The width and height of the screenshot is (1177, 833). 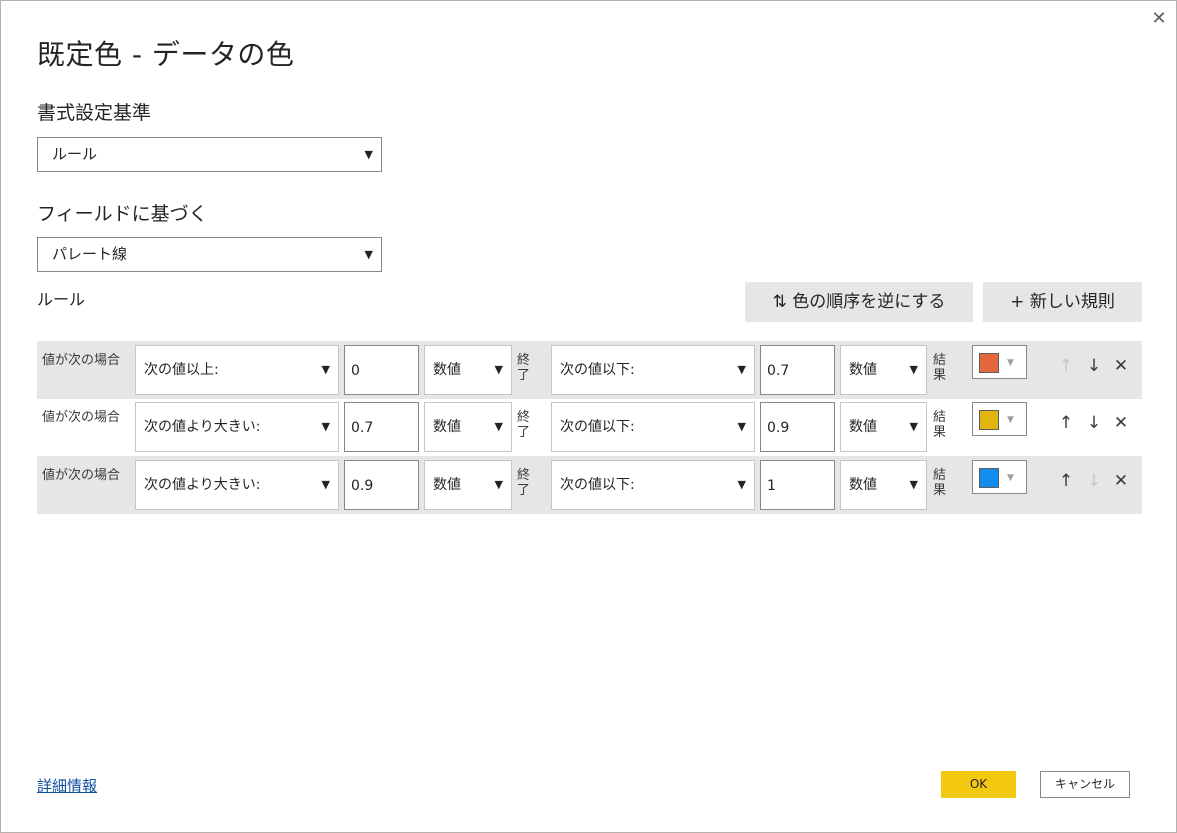 I want to click on ok-button: OK, so click(x=978, y=784).